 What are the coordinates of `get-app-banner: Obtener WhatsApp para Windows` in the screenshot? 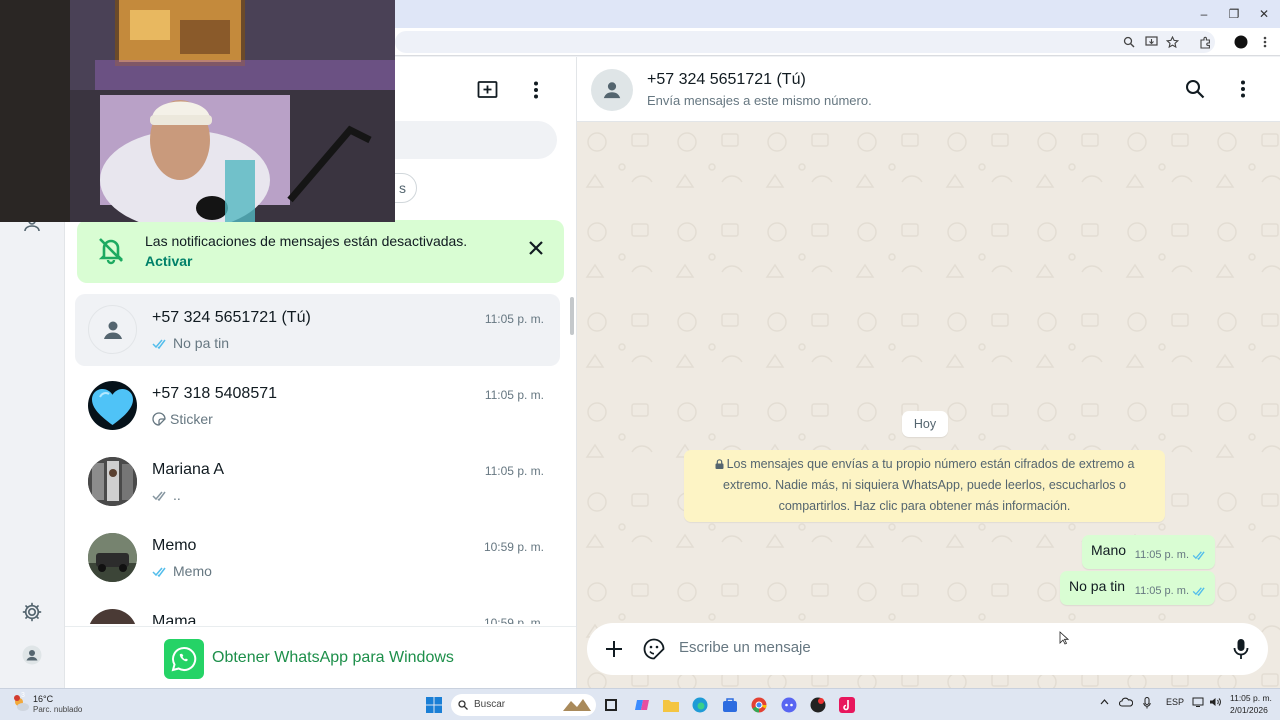 It's located at (320, 657).